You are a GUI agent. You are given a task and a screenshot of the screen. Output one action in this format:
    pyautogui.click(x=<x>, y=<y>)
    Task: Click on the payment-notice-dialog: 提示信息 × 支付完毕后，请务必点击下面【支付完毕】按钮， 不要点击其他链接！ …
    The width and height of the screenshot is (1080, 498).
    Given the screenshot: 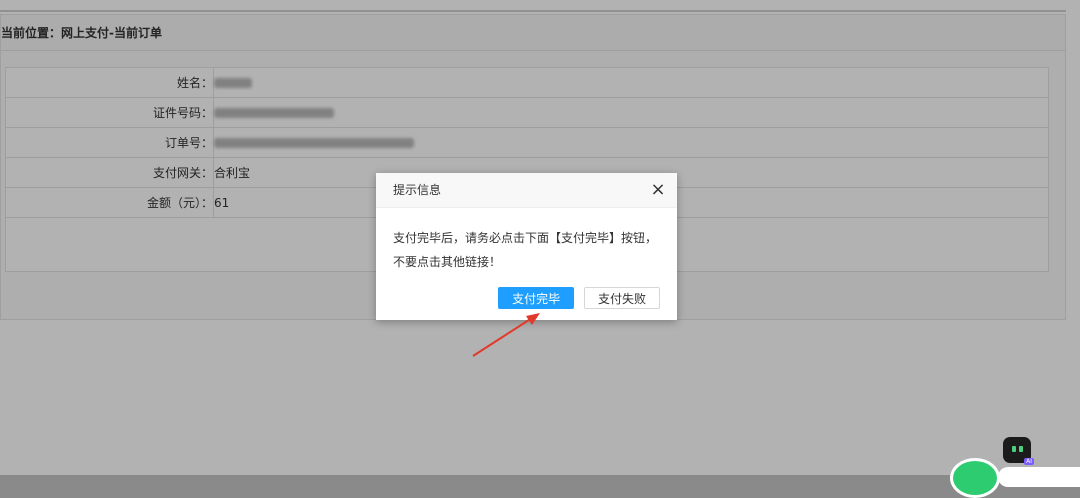 What is the action you would take?
    pyautogui.click(x=526, y=246)
    